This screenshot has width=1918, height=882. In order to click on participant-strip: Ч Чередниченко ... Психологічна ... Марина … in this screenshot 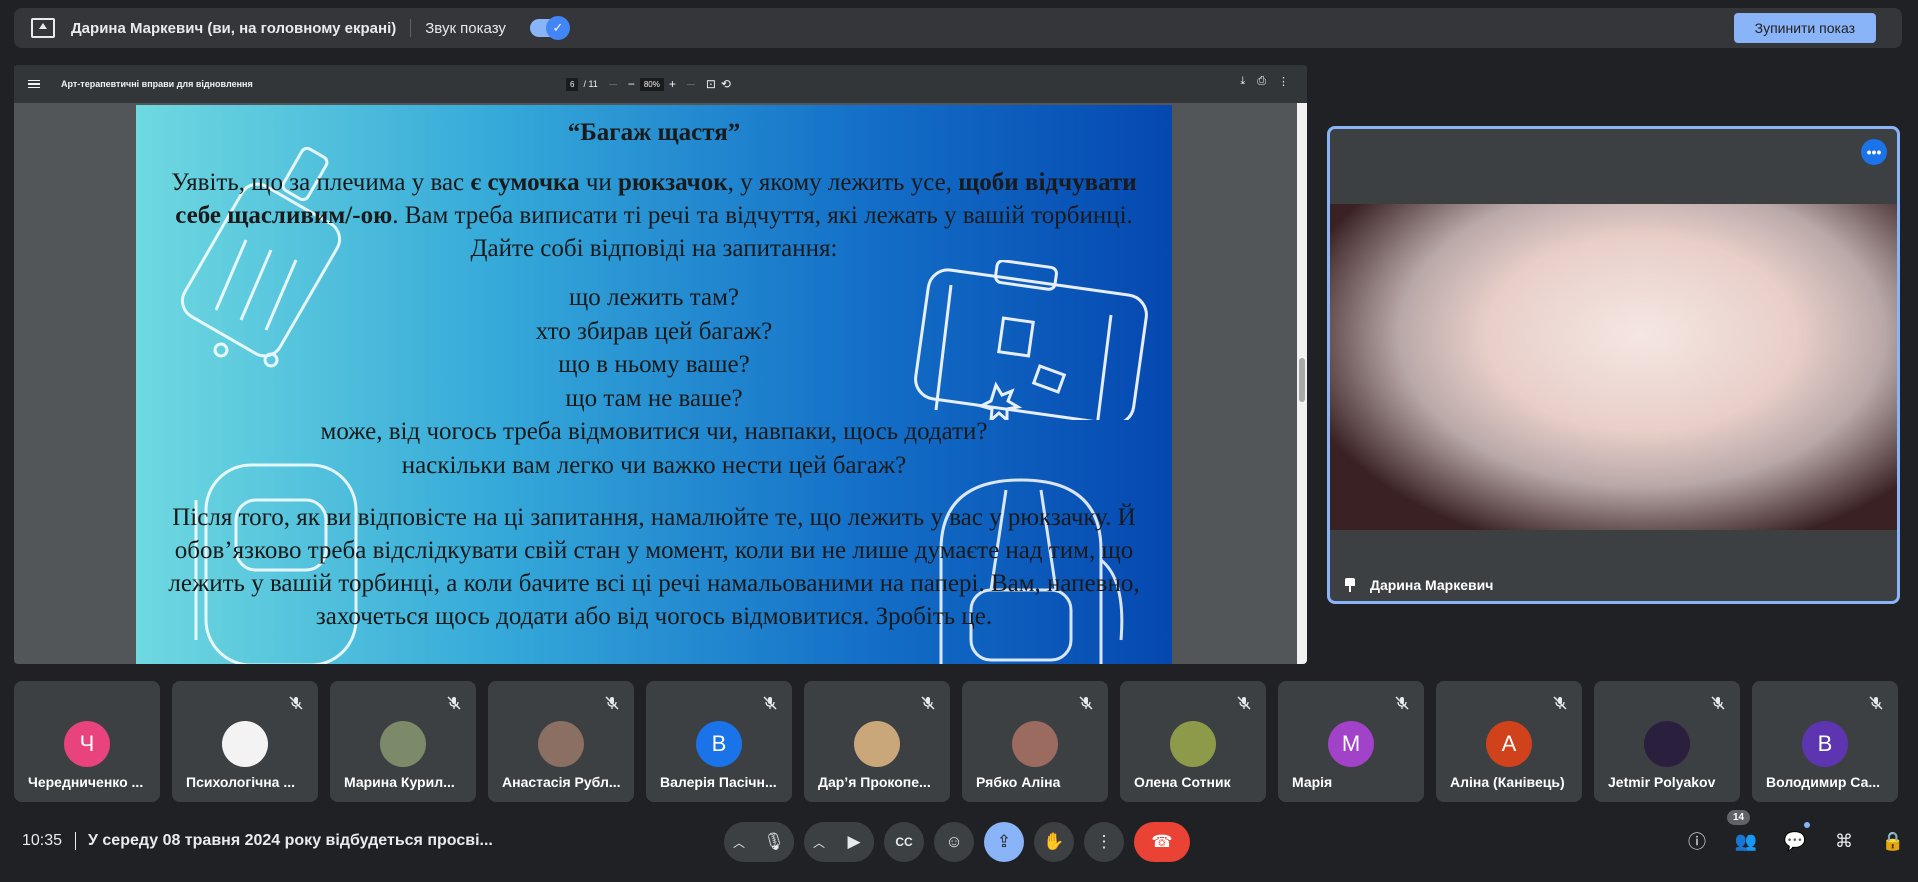, I will do `click(956, 741)`.